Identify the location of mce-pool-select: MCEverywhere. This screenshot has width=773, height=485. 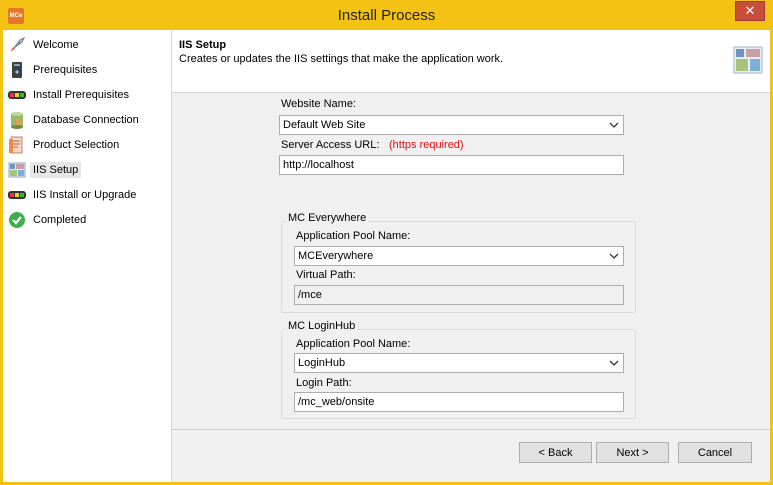
(459, 256).